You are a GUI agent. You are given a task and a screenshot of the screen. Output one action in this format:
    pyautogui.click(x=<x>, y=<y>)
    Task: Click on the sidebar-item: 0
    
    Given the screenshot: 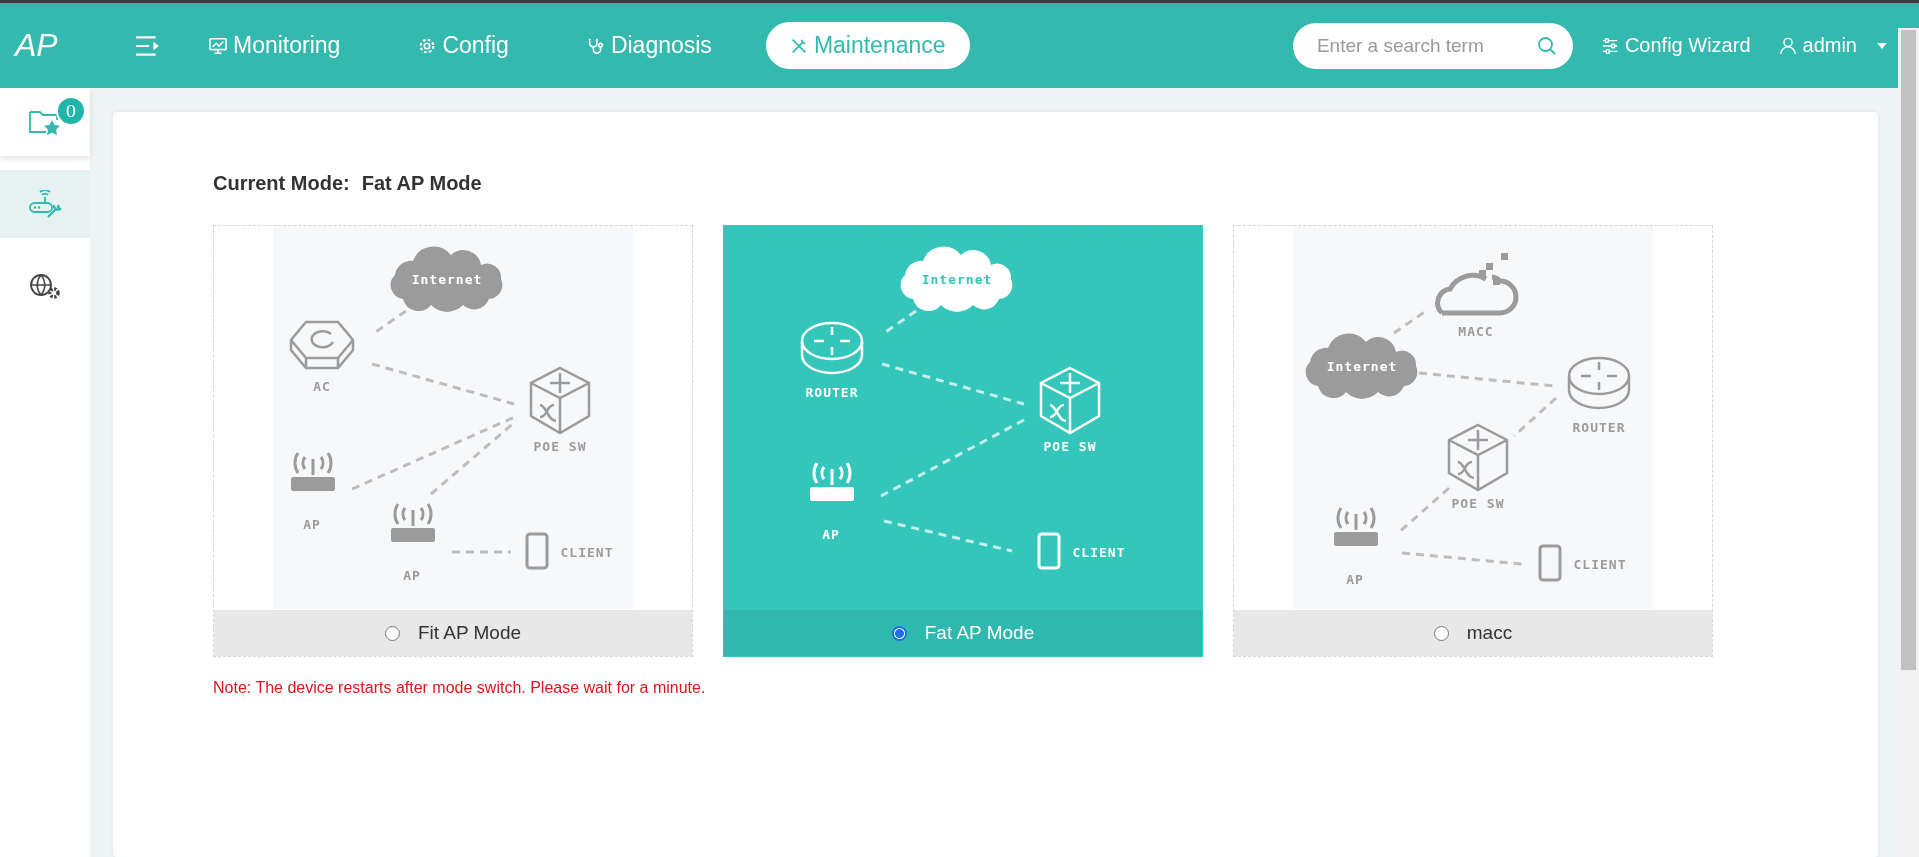 What is the action you would take?
    pyautogui.click(x=45, y=122)
    